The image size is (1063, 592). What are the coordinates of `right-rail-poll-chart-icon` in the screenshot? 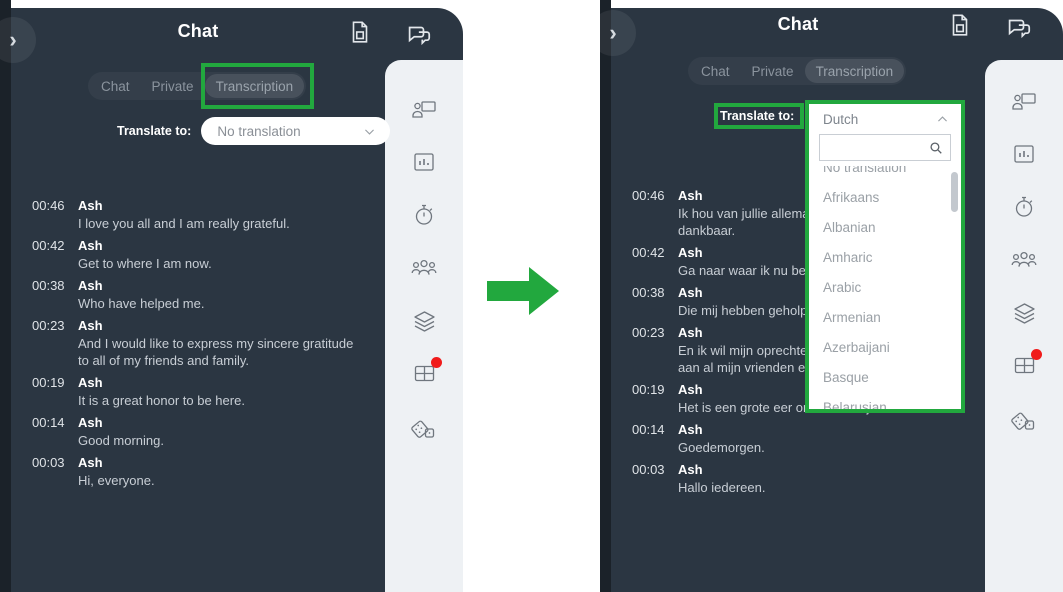 It's located at (1024, 154).